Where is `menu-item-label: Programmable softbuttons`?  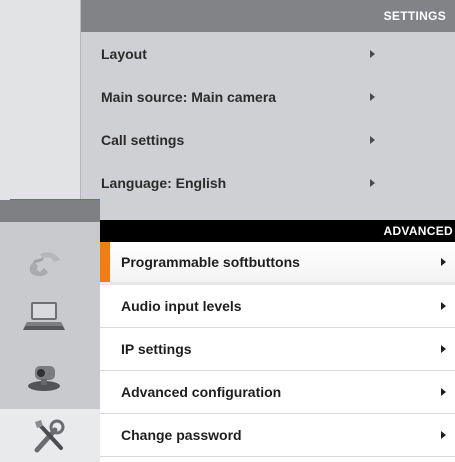 menu-item-label: Programmable softbuttons is located at coordinates (210, 262).